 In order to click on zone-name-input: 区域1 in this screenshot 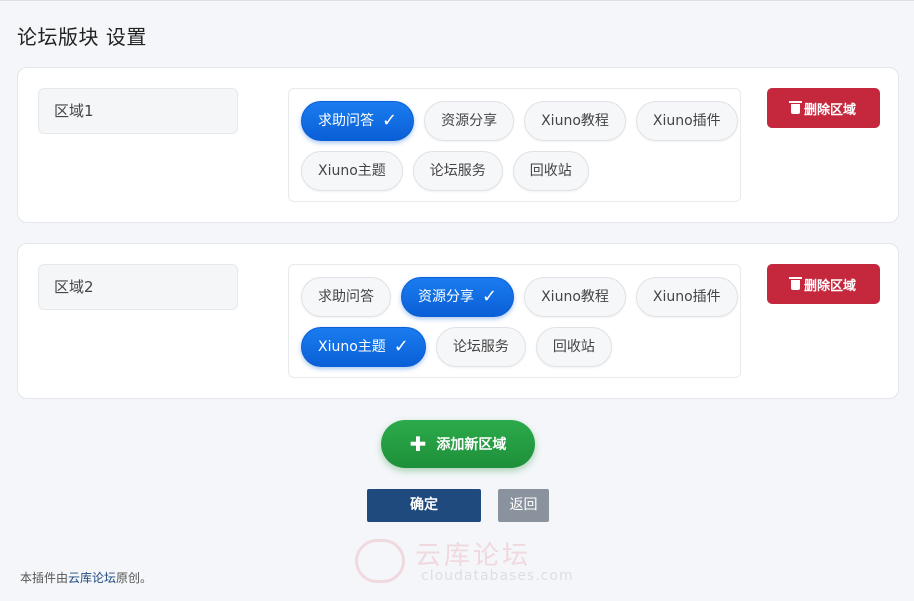, I will do `click(138, 111)`.